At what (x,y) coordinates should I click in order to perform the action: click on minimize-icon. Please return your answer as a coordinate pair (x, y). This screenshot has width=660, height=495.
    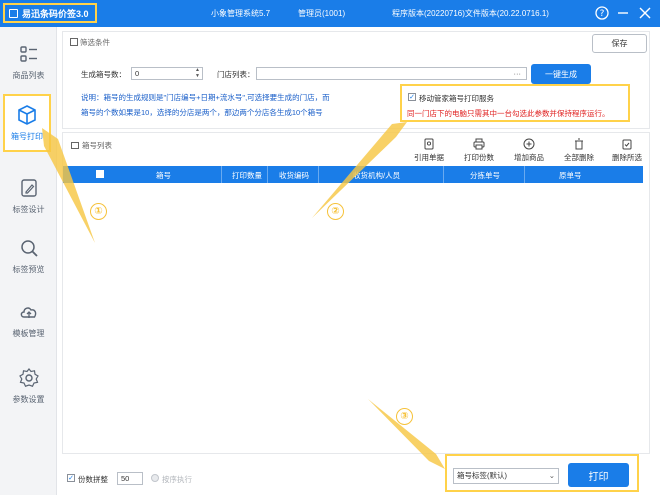
    Looking at the image, I should click on (623, 13).